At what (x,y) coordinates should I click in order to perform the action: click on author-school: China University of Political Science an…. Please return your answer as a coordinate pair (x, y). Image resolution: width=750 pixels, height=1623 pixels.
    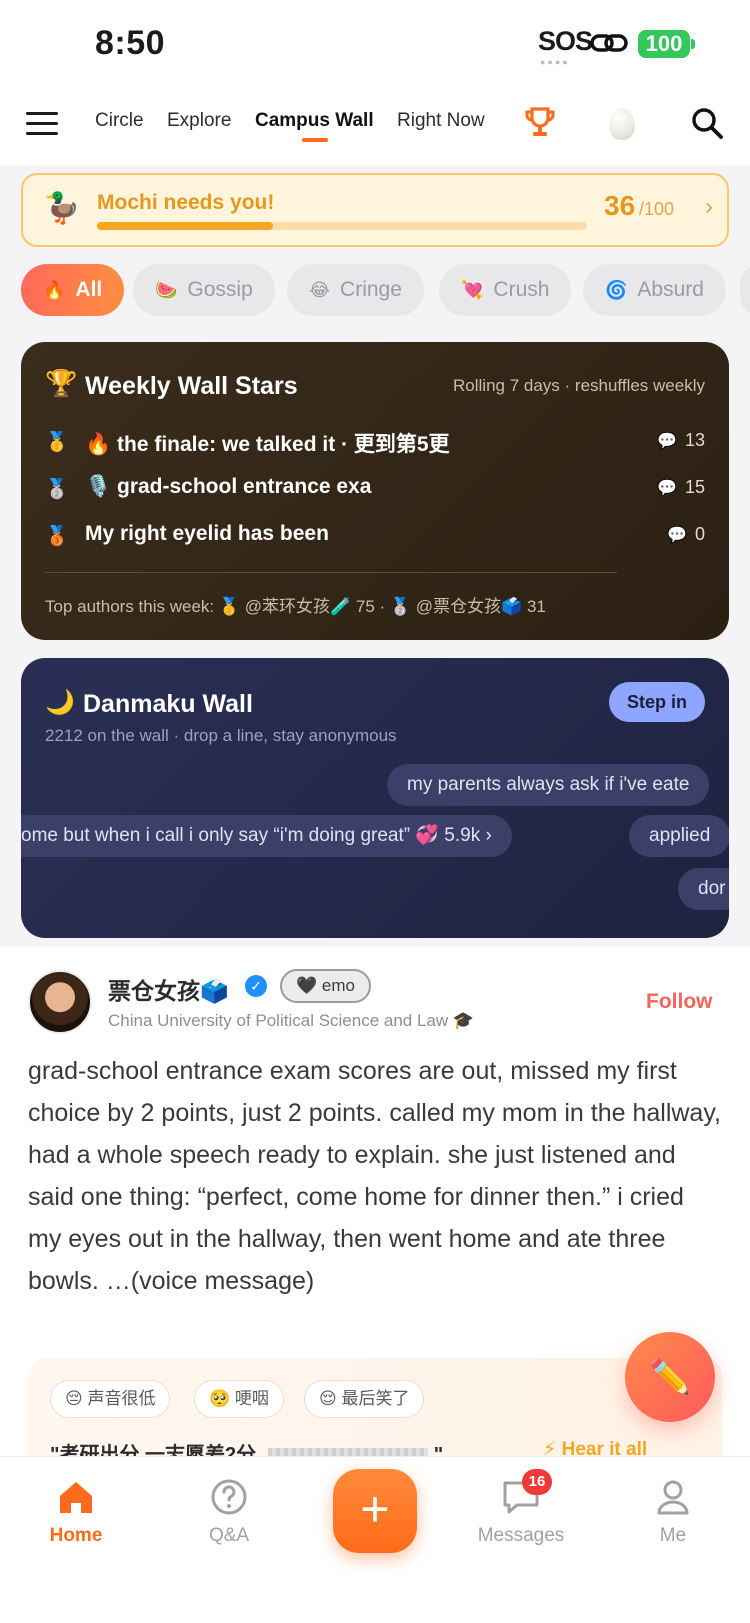
    Looking at the image, I should click on (291, 1020).